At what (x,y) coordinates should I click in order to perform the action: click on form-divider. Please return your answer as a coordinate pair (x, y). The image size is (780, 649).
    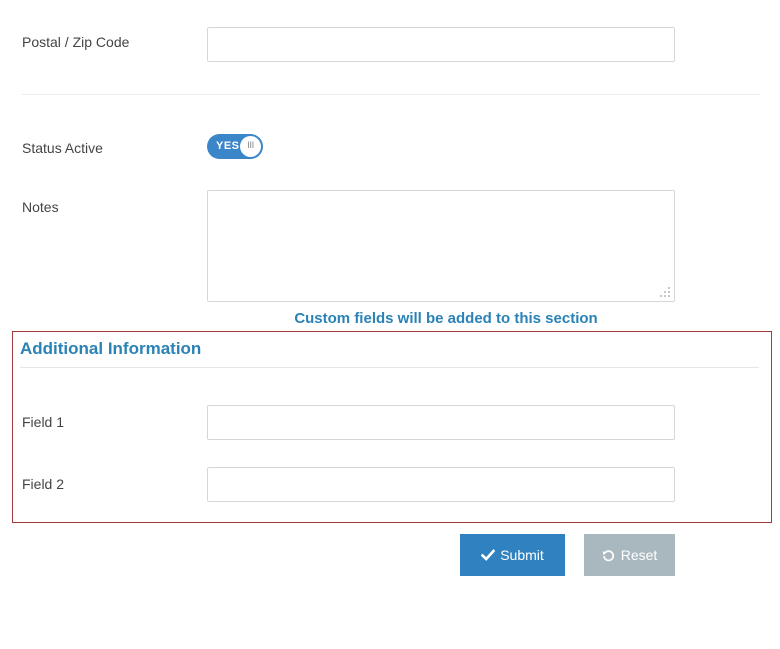
    Looking at the image, I should click on (391, 94).